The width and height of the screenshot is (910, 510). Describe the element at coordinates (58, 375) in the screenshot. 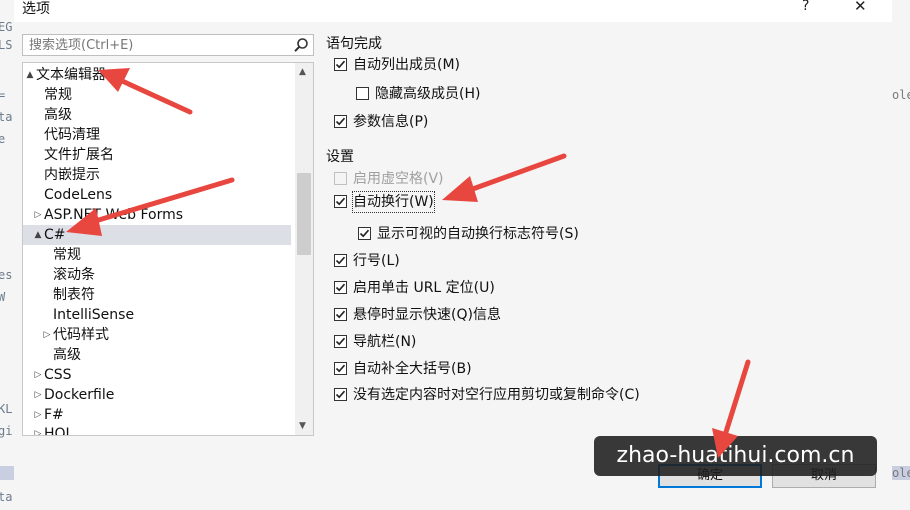

I see `tree-item-label: CSS` at that location.